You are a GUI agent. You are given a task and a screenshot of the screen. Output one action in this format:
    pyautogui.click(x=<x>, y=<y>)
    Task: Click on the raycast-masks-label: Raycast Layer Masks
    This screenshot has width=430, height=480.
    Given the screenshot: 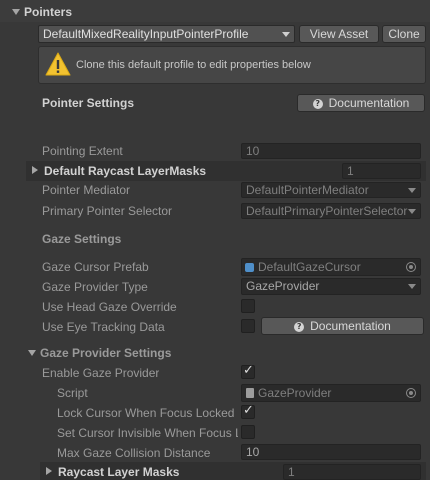 What is the action you would take?
    pyautogui.click(x=119, y=472)
    